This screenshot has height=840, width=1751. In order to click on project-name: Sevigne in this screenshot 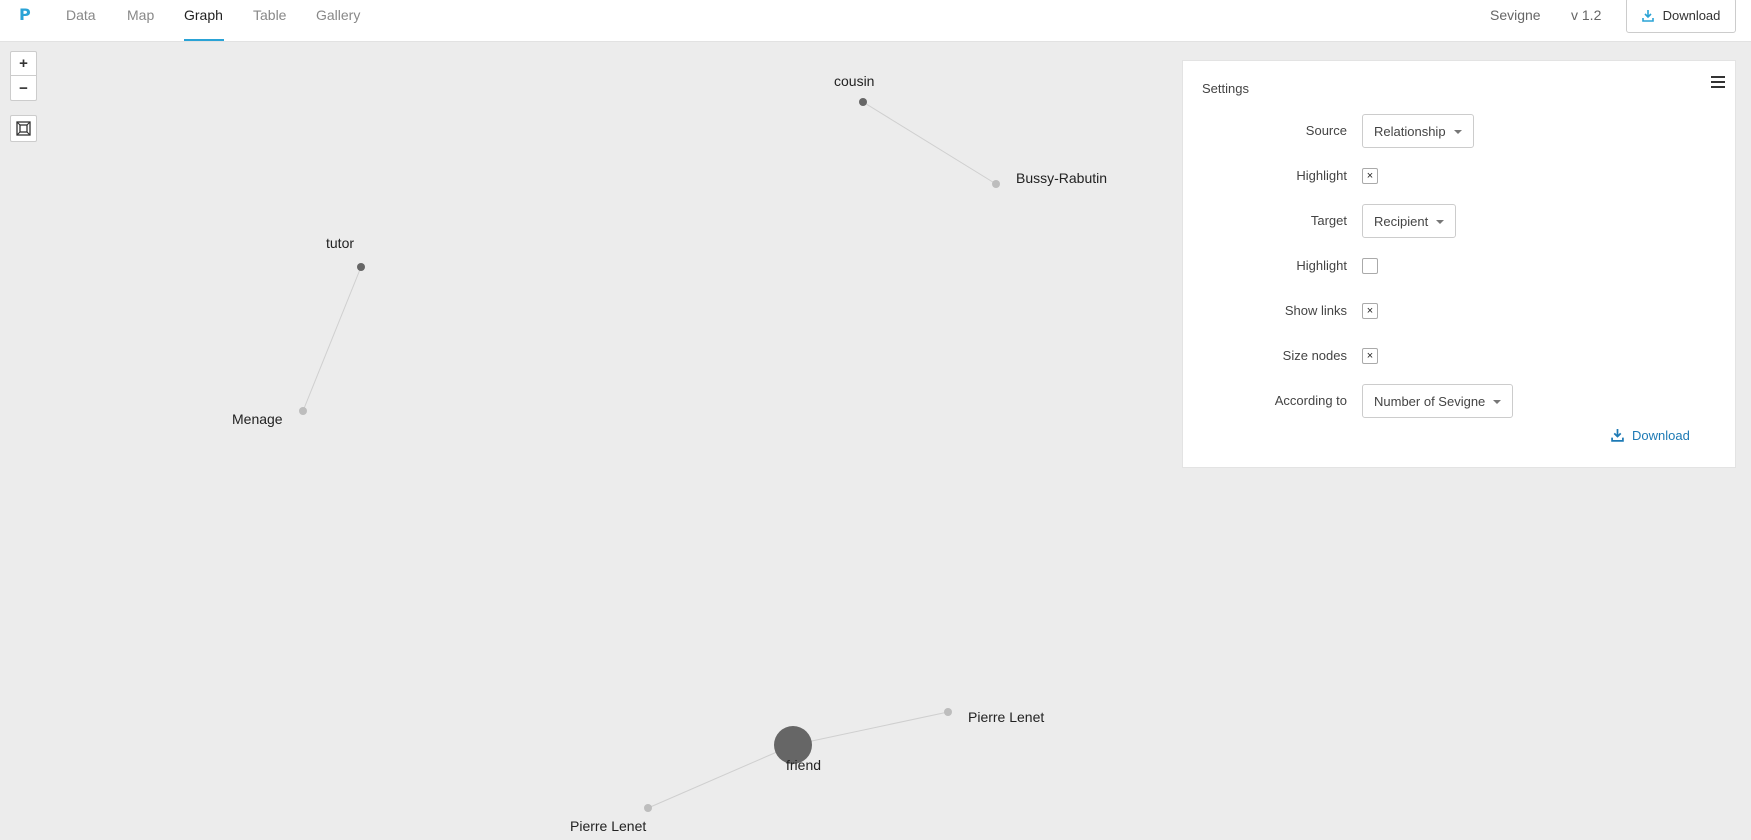, I will do `click(1515, 15)`.